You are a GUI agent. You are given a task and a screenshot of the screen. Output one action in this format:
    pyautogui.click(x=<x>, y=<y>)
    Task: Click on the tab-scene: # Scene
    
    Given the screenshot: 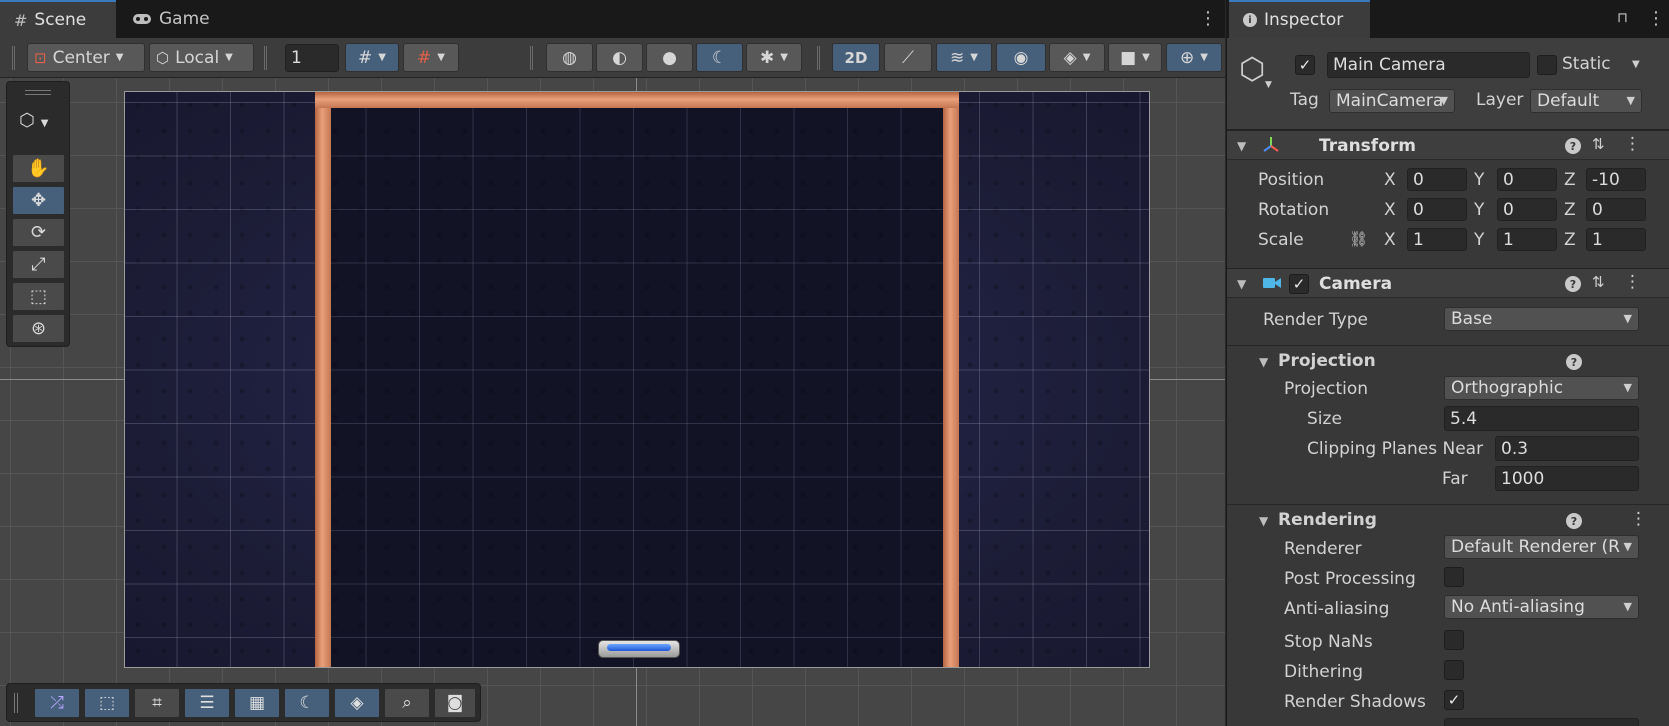 What is the action you would take?
    pyautogui.click(x=58, y=19)
    